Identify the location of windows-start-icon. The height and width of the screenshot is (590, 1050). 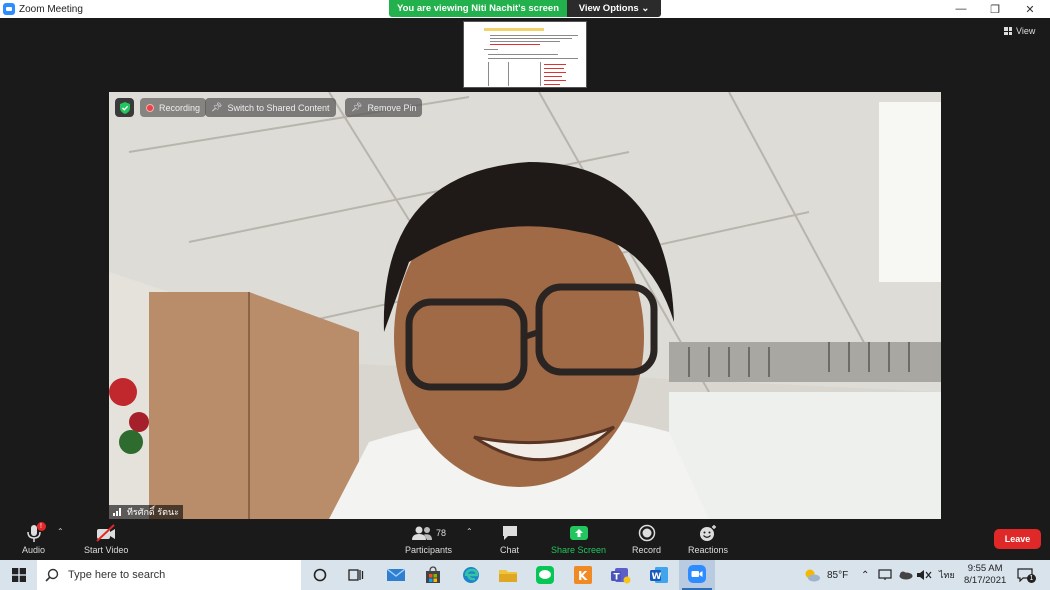
(19, 575).